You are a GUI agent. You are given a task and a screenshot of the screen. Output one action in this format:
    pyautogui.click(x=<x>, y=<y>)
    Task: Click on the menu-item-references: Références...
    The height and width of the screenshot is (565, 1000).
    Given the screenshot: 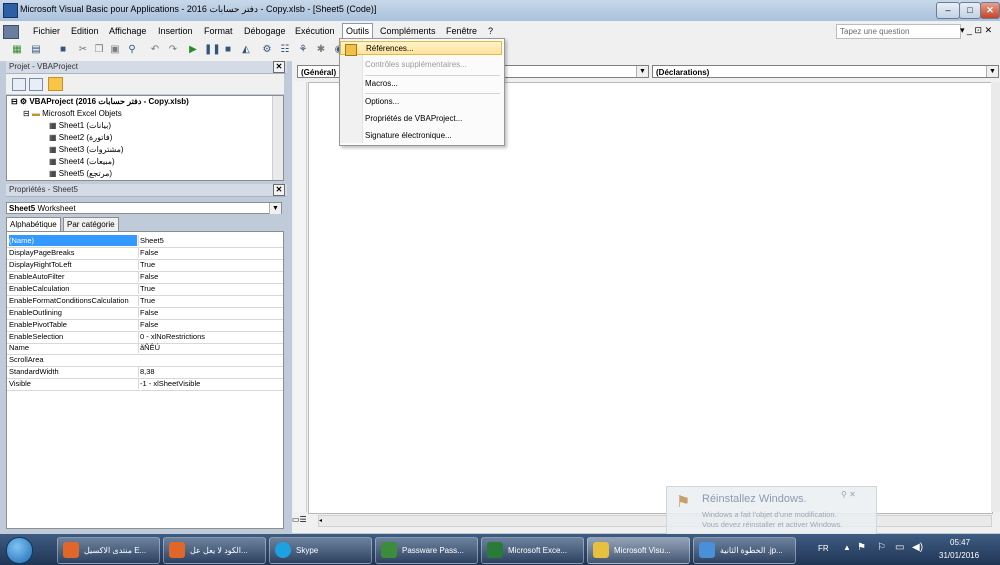 What is the action you would take?
    pyautogui.click(x=421, y=48)
    